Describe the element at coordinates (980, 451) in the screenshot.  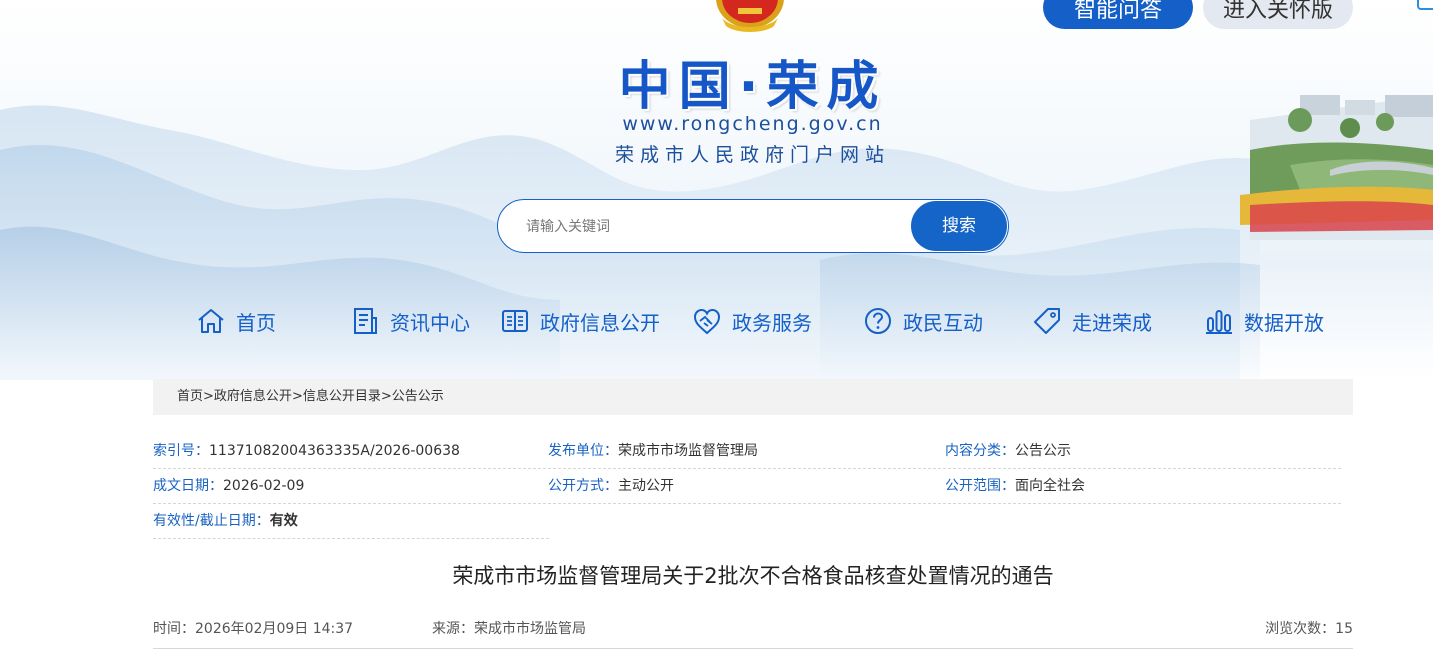
I see `content-category-label: 内容分类：` at that location.